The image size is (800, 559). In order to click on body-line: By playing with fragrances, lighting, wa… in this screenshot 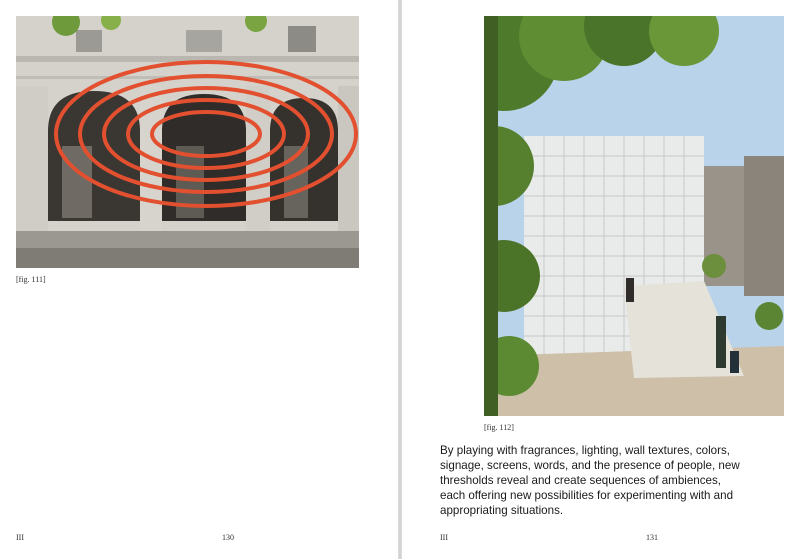, I will do `click(585, 450)`.